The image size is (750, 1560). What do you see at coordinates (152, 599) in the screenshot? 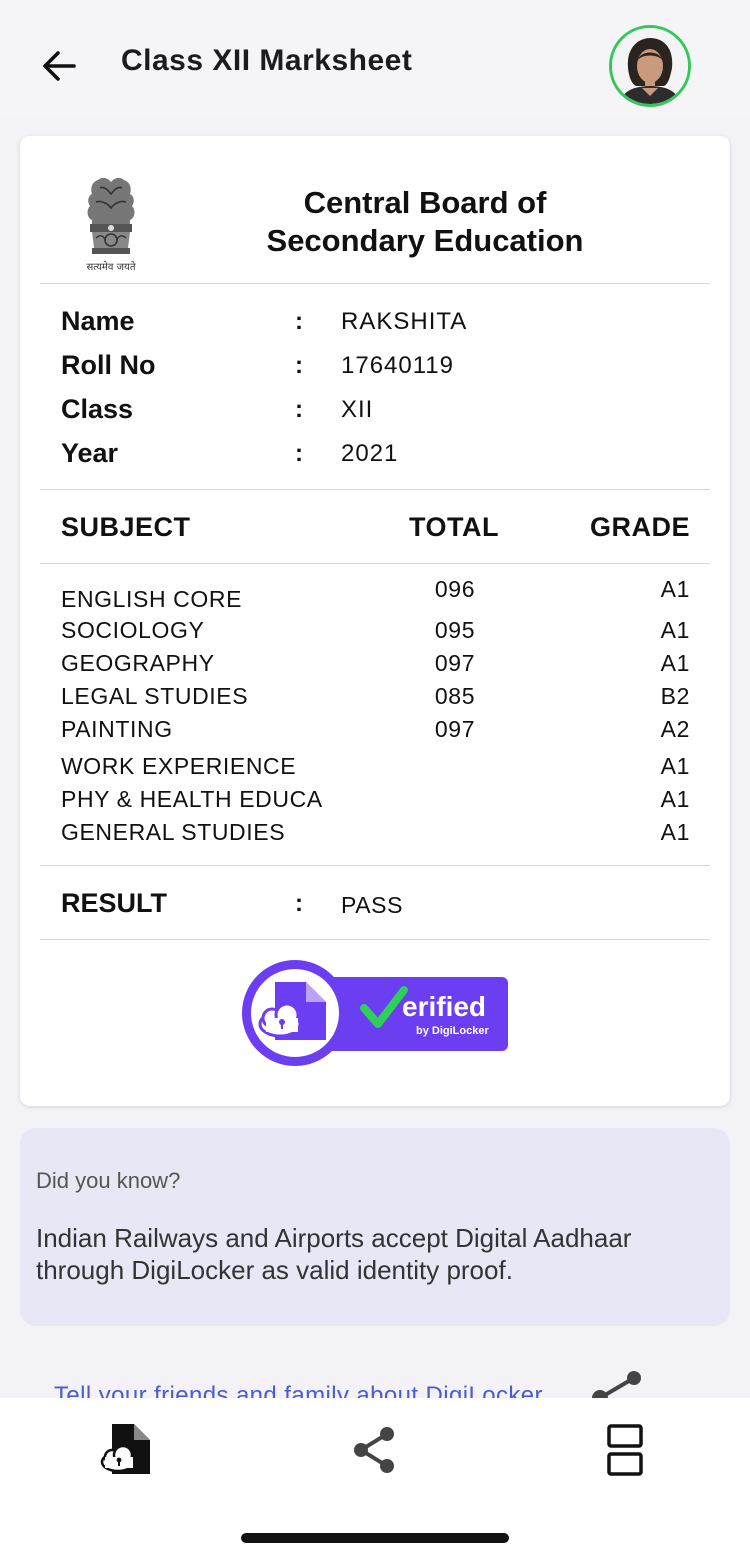
I see `subject-name: ENGLISH CORE` at bounding box center [152, 599].